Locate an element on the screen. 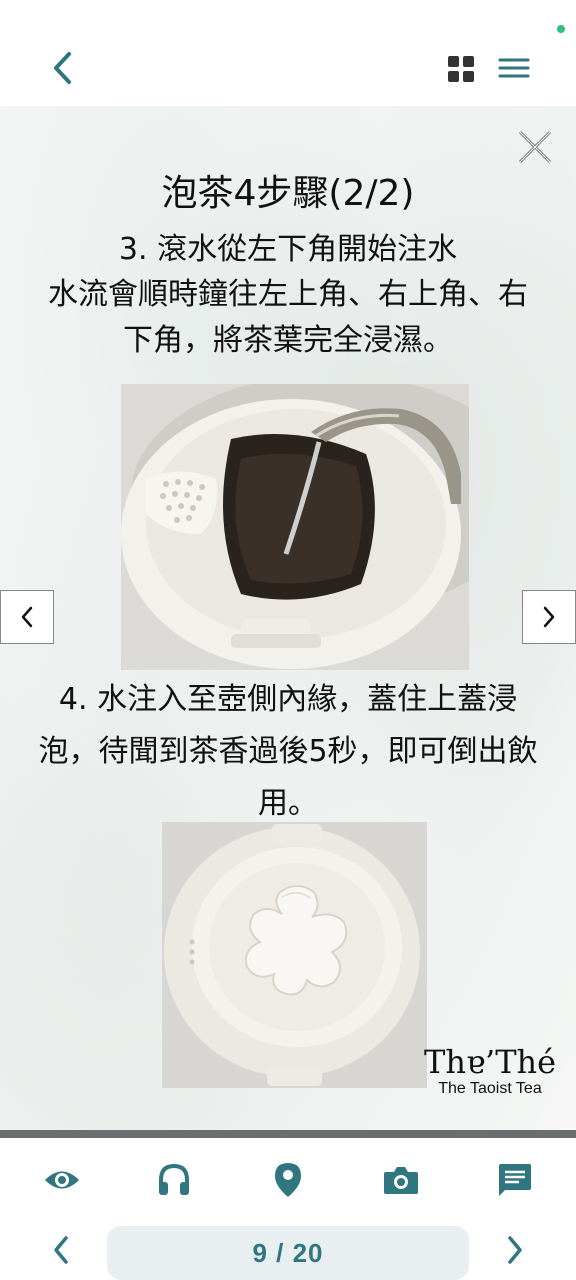  step3-body: 水流會順時鐘往左上角、右上角、右下角，將茶葉完全浸濕。 is located at coordinates (288, 317).